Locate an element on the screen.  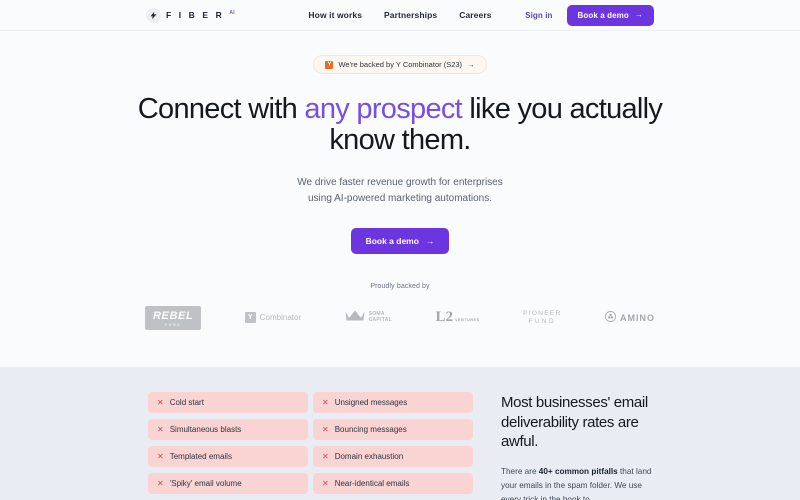
pitfall-chip-cold-start: ✕ Cold start is located at coordinates (228, 402).